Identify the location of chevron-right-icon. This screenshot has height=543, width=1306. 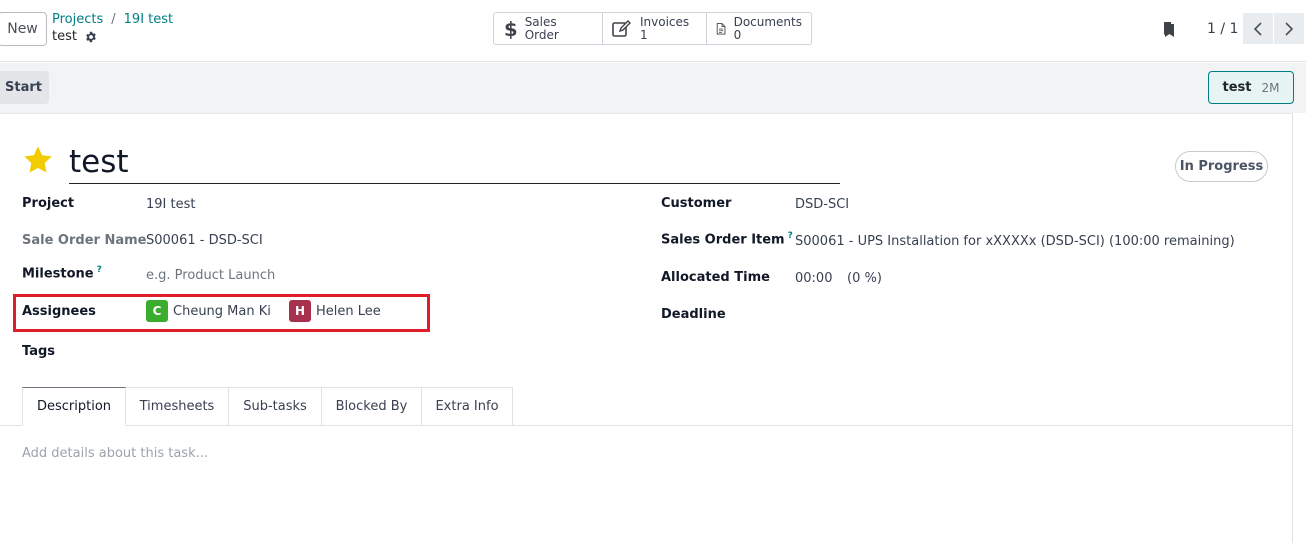
(1289, 28).